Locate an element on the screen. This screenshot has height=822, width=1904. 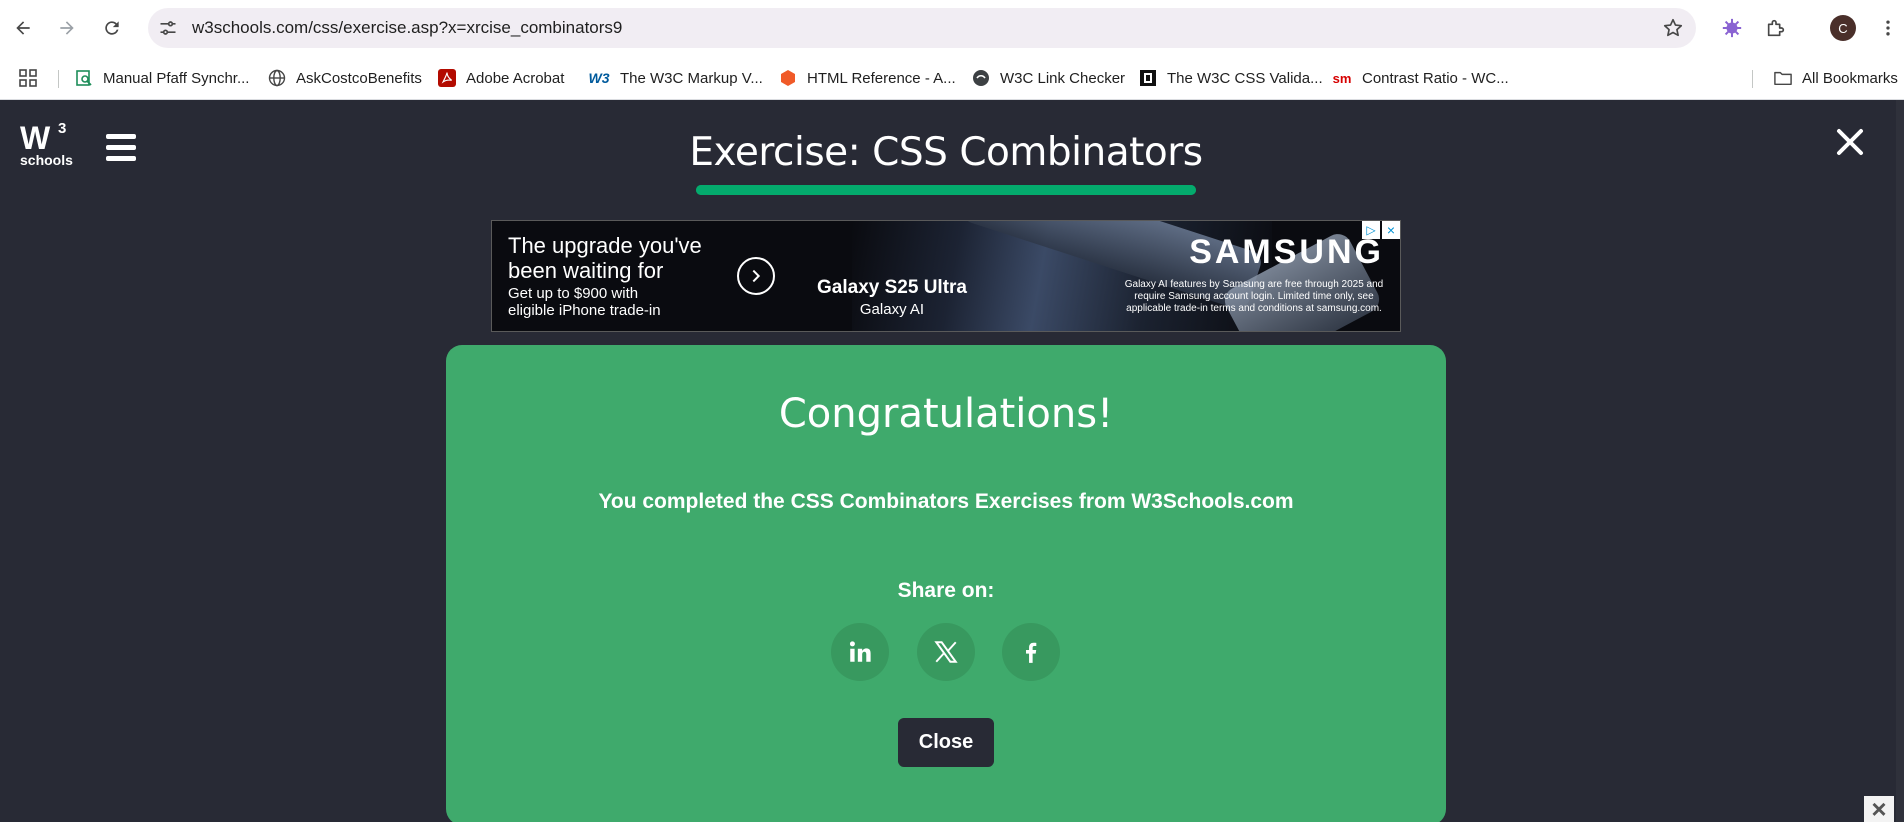
linkedin-share-button is located at coordinates (860, 652).